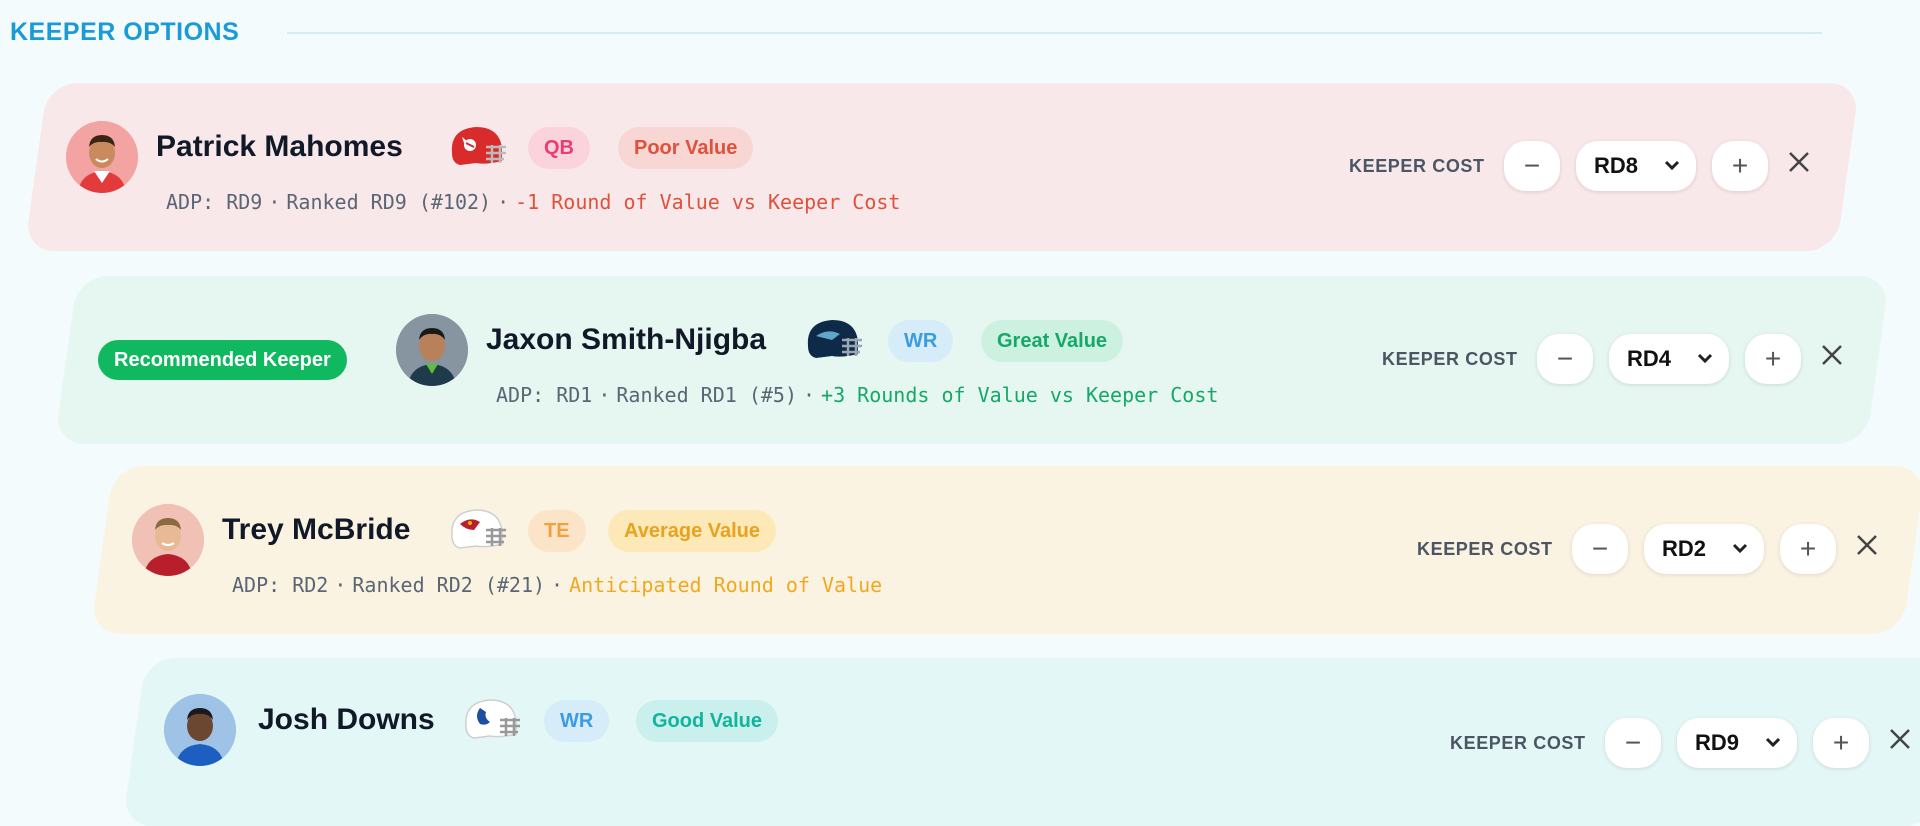 The height and width of the screenshot is (826, 1920). What do you see at coordinates (1717, 742) in the screenshot?
I see `keeper-round-value: RD9` at bounding box center [1717, 742].